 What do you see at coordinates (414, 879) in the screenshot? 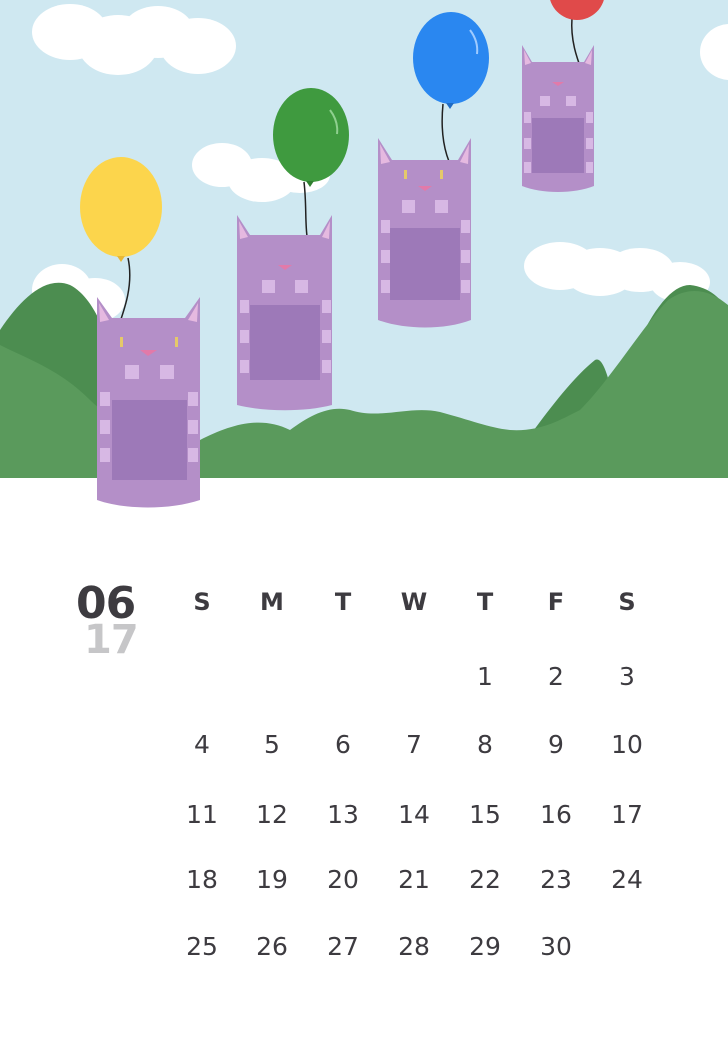
I see `day-cell: 21` at bounding box center [414, 879].